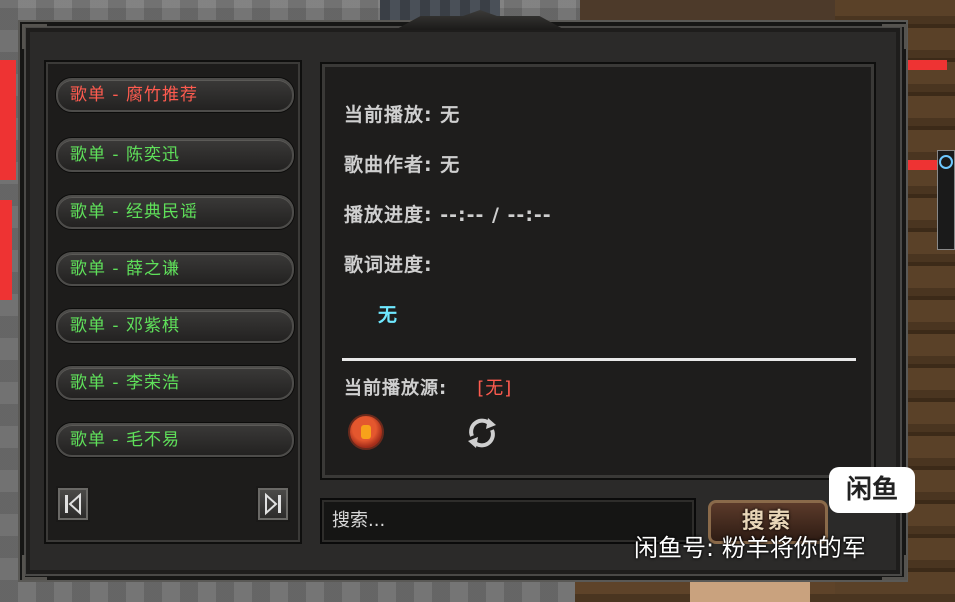 Image resolution: width=955 pixels, height=602 pixels. I want to click on now-playing-row: 当前播放: 无, so click(402, 113).